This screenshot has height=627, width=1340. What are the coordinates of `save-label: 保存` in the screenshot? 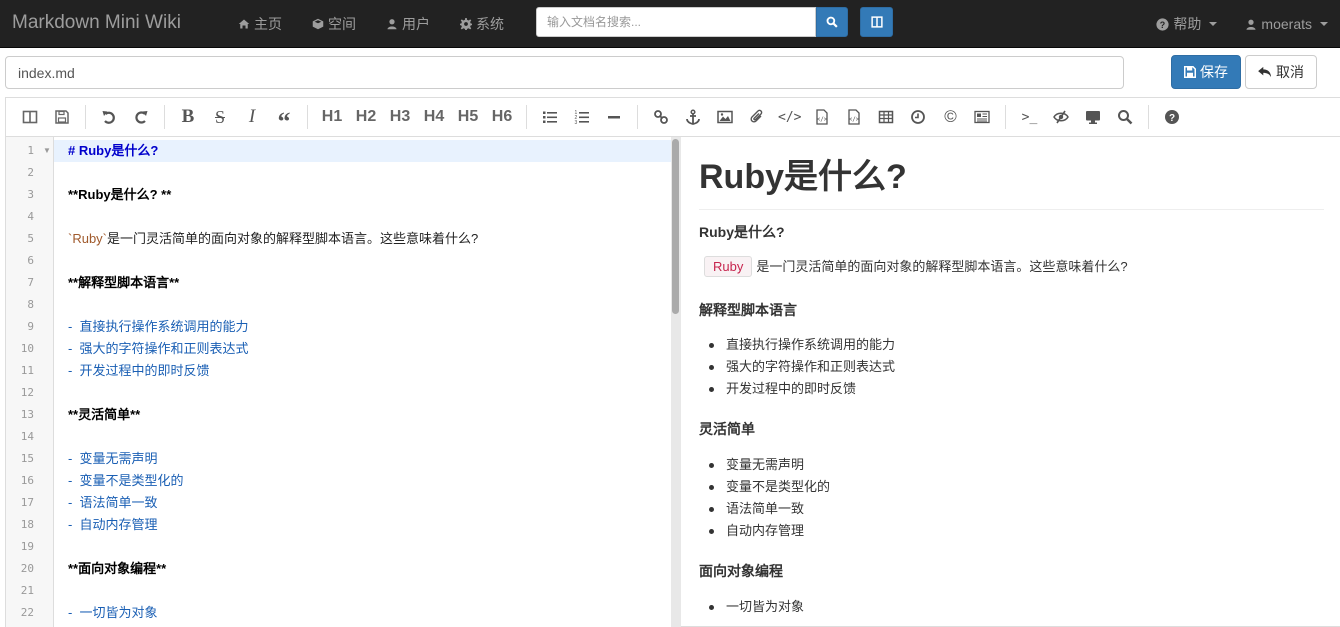 It's located at (1214, 72).